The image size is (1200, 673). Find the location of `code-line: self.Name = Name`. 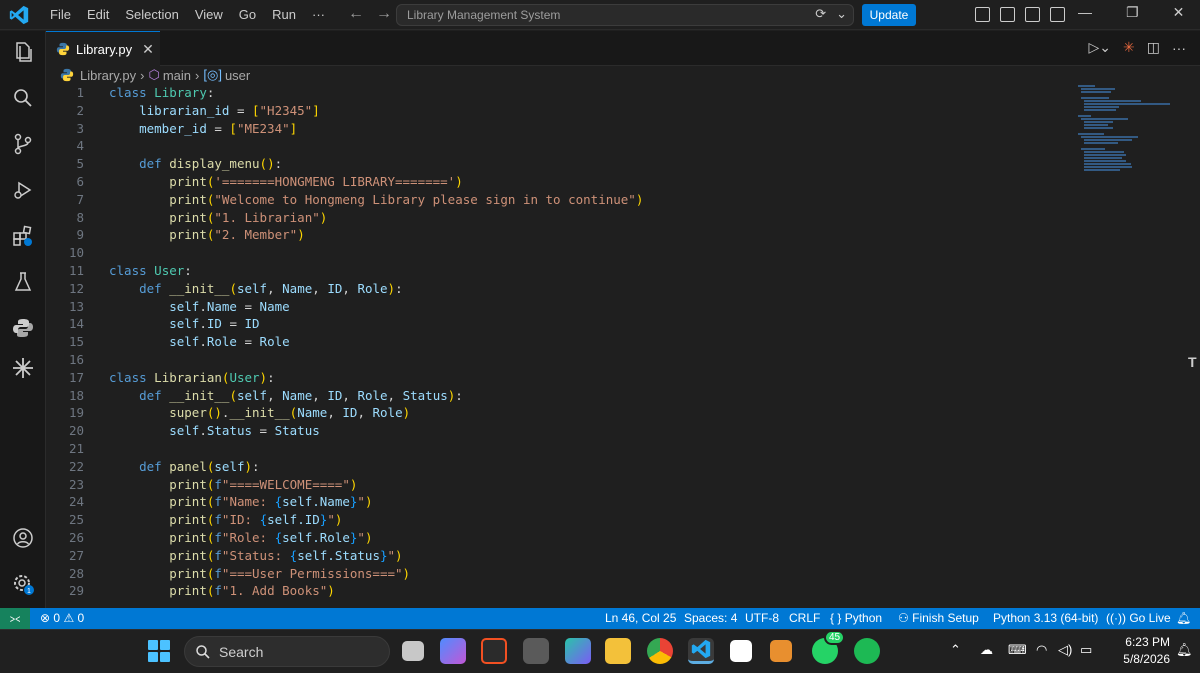

code-line: self.Name = Name is located at coordinates (376, 307).